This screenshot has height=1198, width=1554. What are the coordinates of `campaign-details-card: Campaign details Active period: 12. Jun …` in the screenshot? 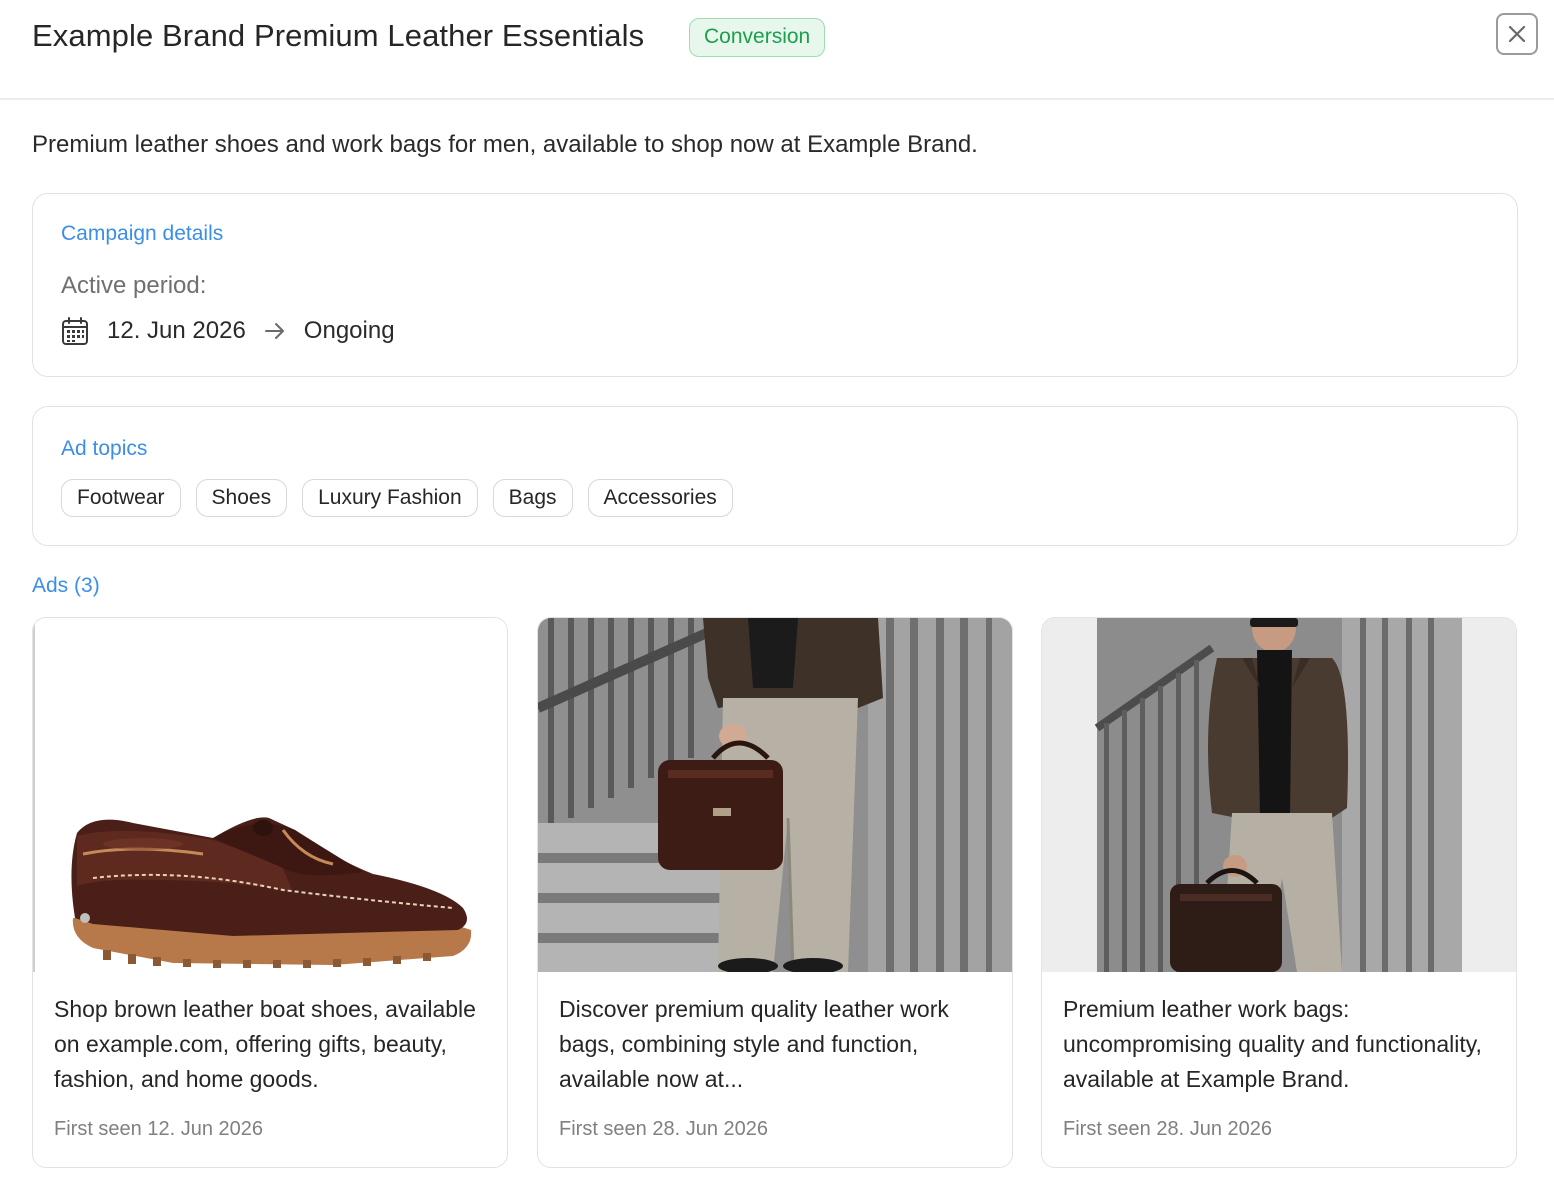 It's located at (775, 285).